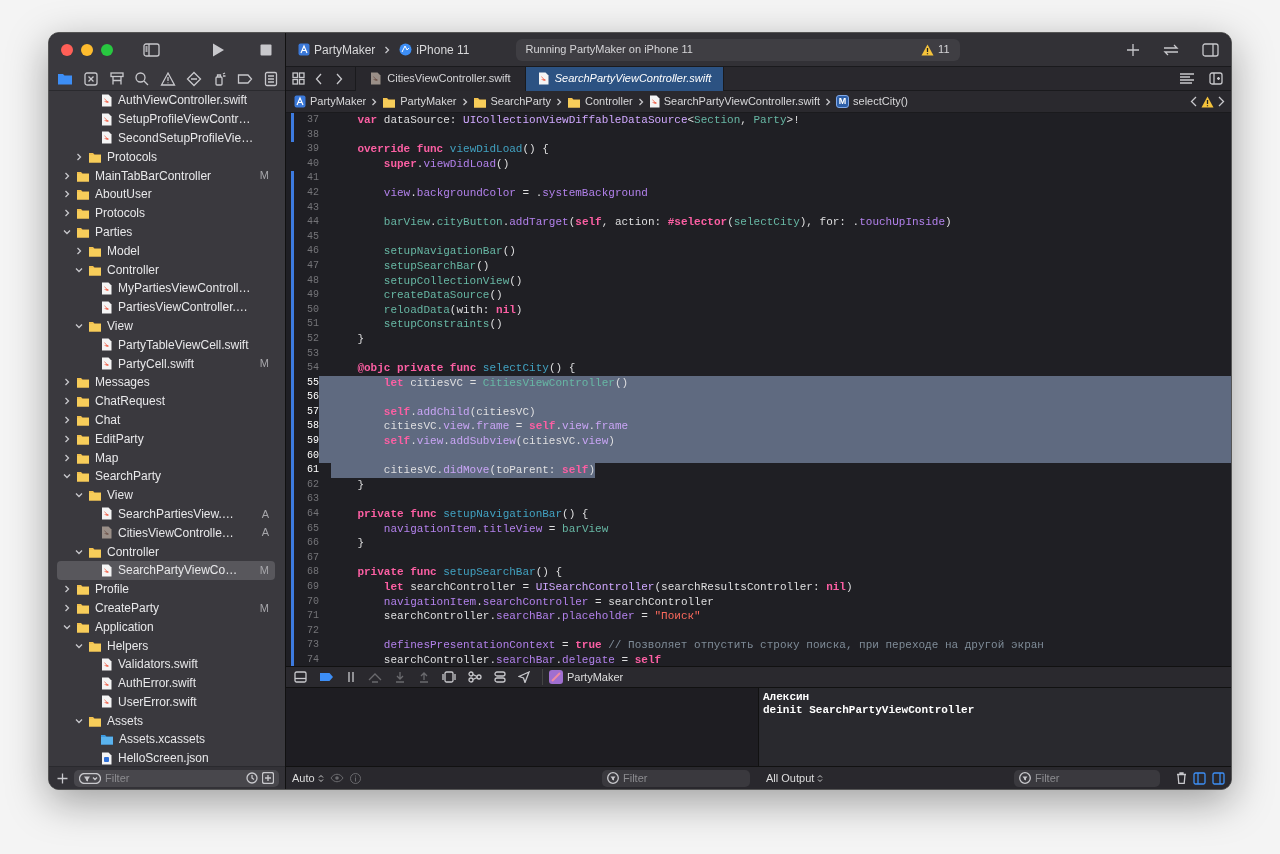 Image resolution: width=1280 pixels, height=854 pixels. What do you see at coordinates (166, 345) in the screenshot?
I see `tree-item: PartyTableViewCell.swift` at bounding box center [166, 345].